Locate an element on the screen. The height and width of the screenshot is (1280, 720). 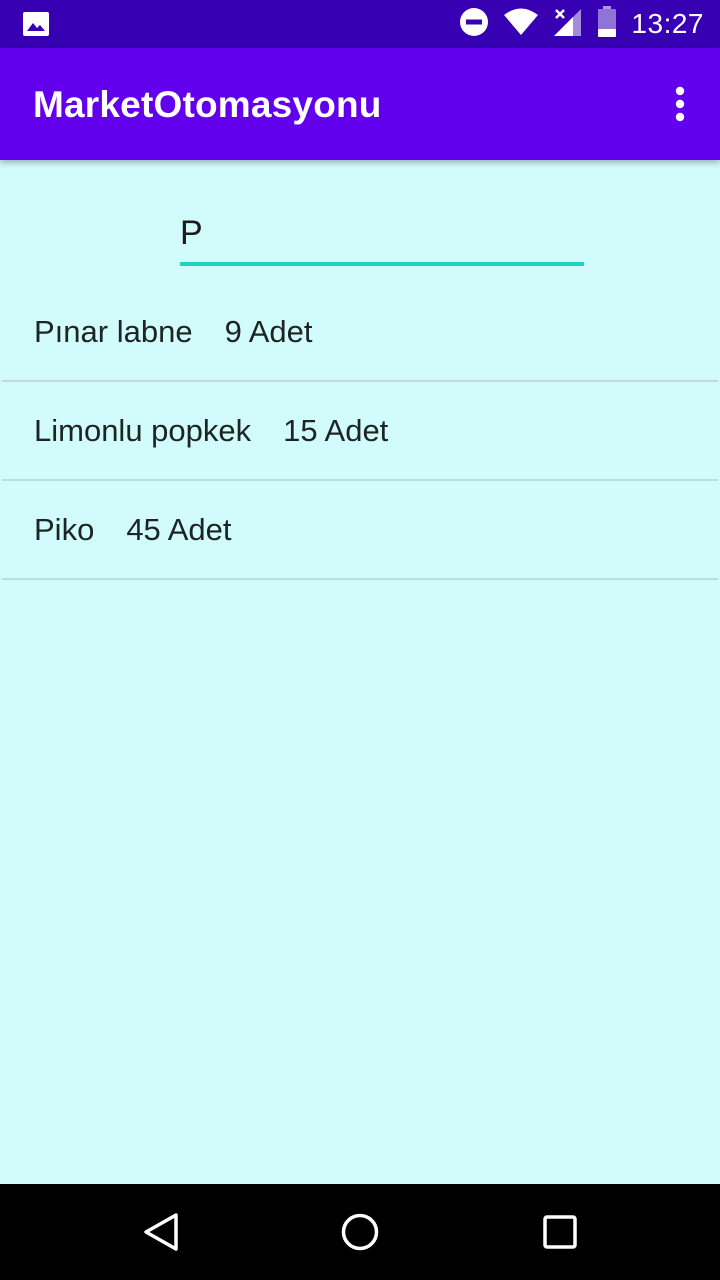
navigation-bar is located at coordinates (360, 1232).